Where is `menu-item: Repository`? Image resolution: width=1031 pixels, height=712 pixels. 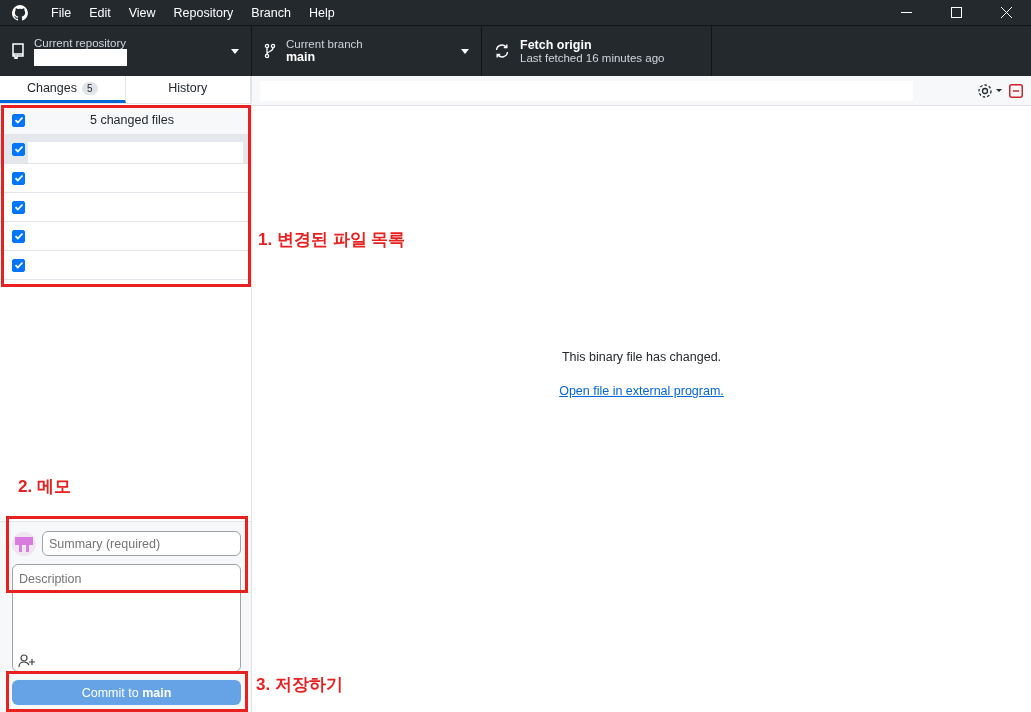 menu-item: Repository is located at coordinates (203, 12).